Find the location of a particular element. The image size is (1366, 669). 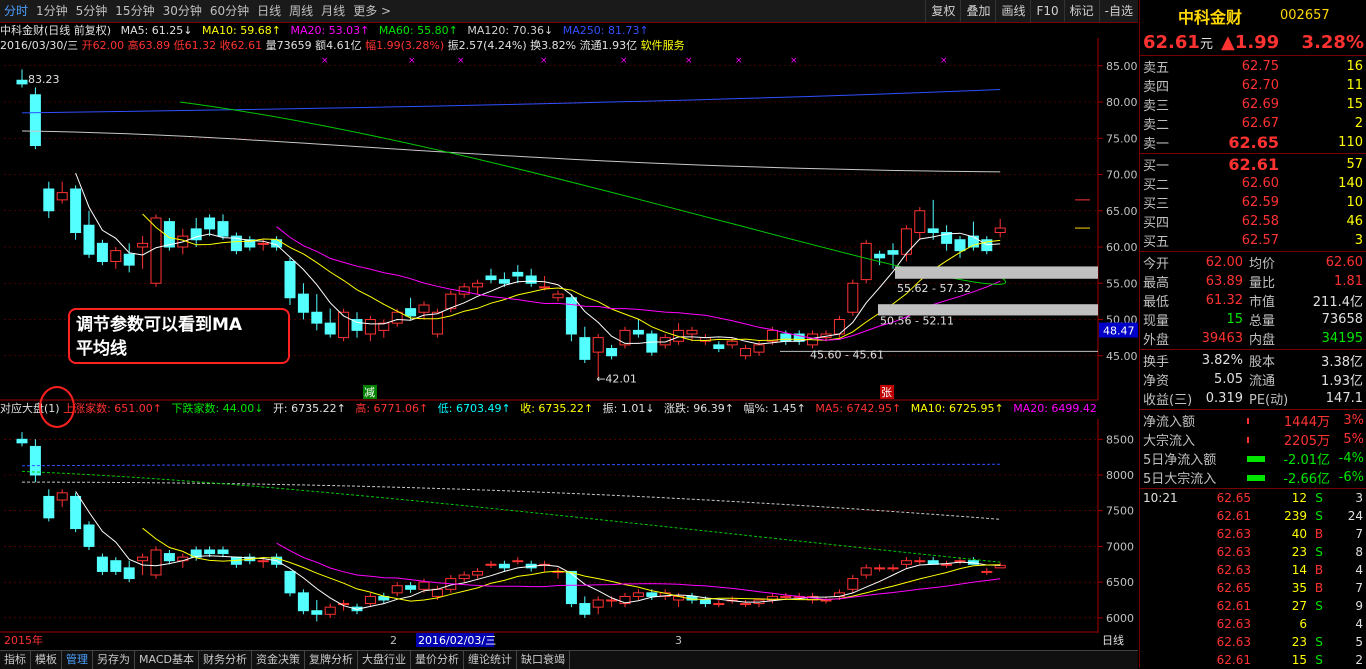

y-tick-label: 65.00 is located at coordinates (1122, 211).